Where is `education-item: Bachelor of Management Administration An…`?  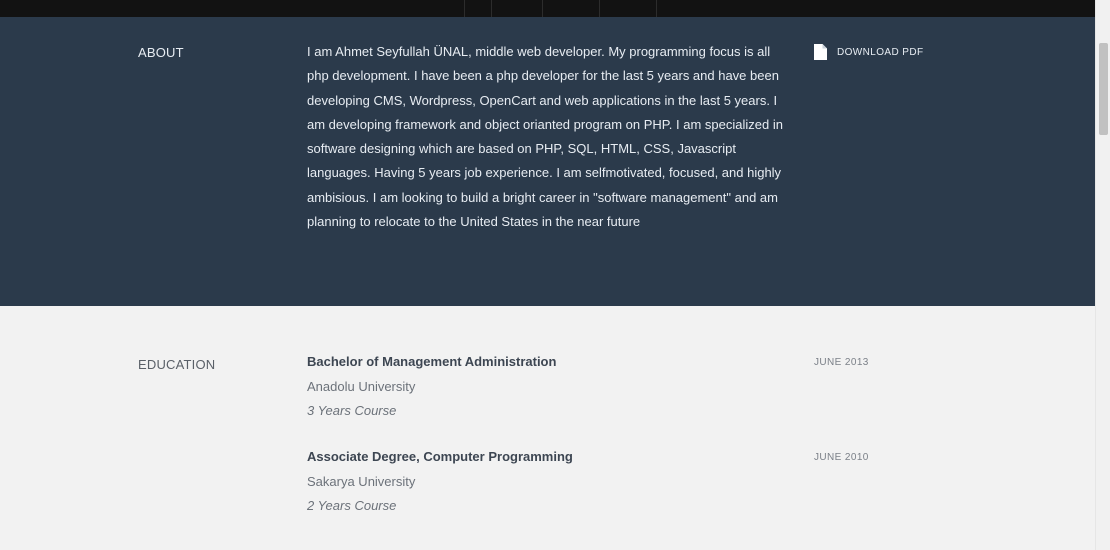 education-item: Bachelor of Management Administration An… is located at coordinates (657, 387).